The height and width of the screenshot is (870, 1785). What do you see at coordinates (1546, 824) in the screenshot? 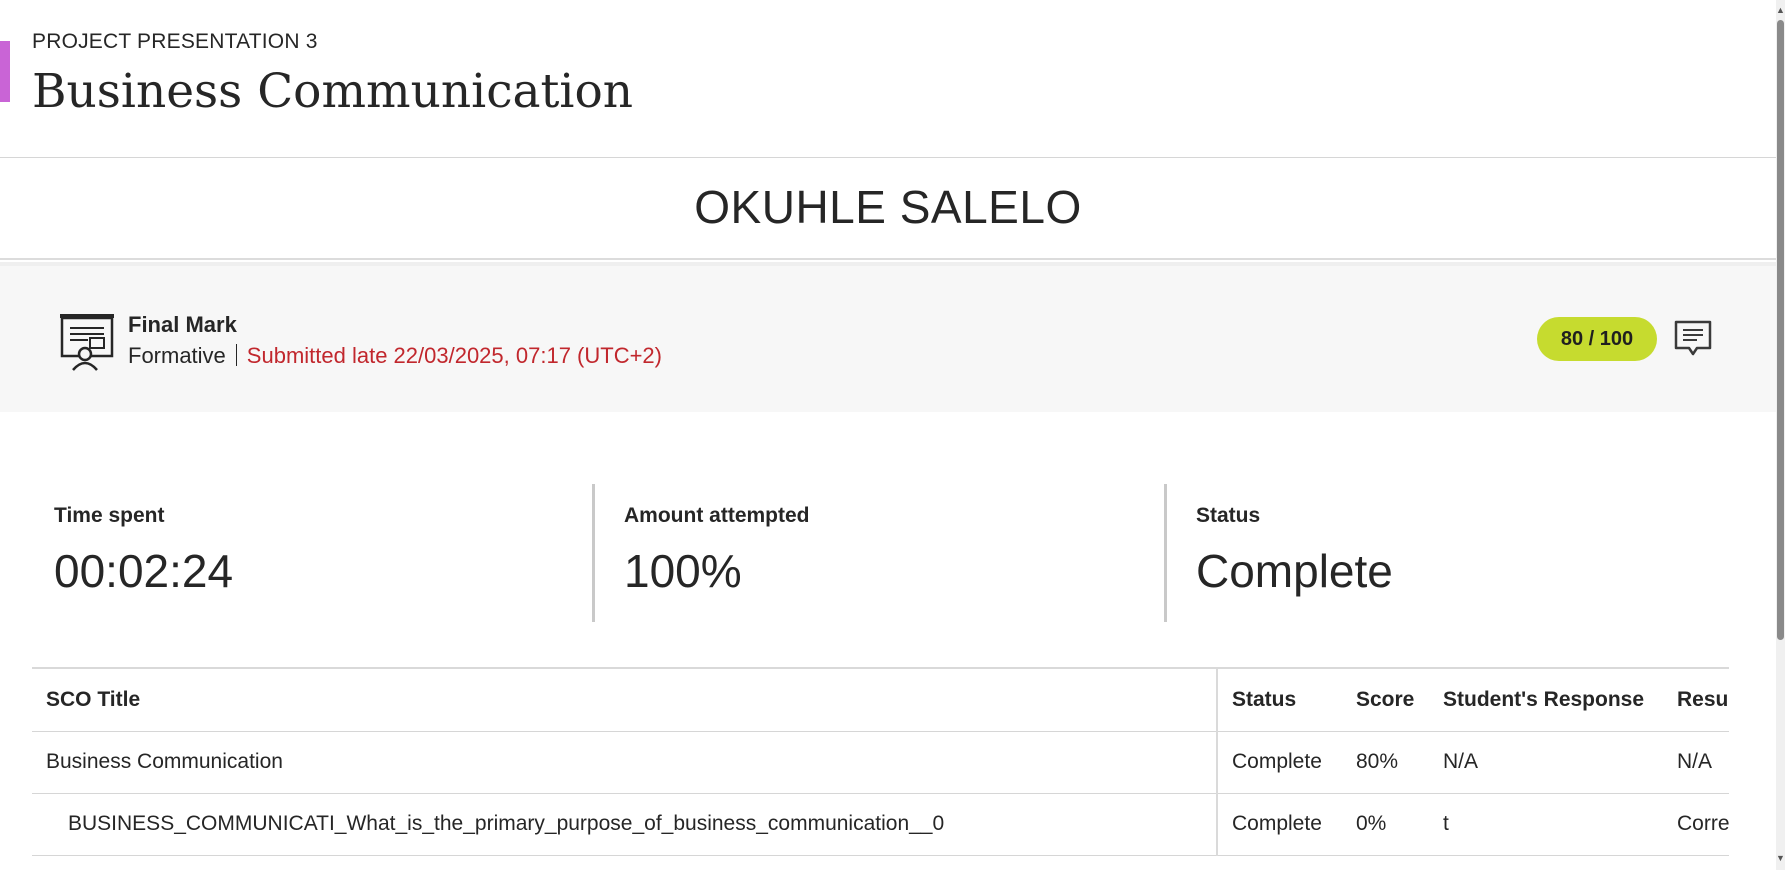
I see `cell-response: t` at bounding box center [1546, 824].